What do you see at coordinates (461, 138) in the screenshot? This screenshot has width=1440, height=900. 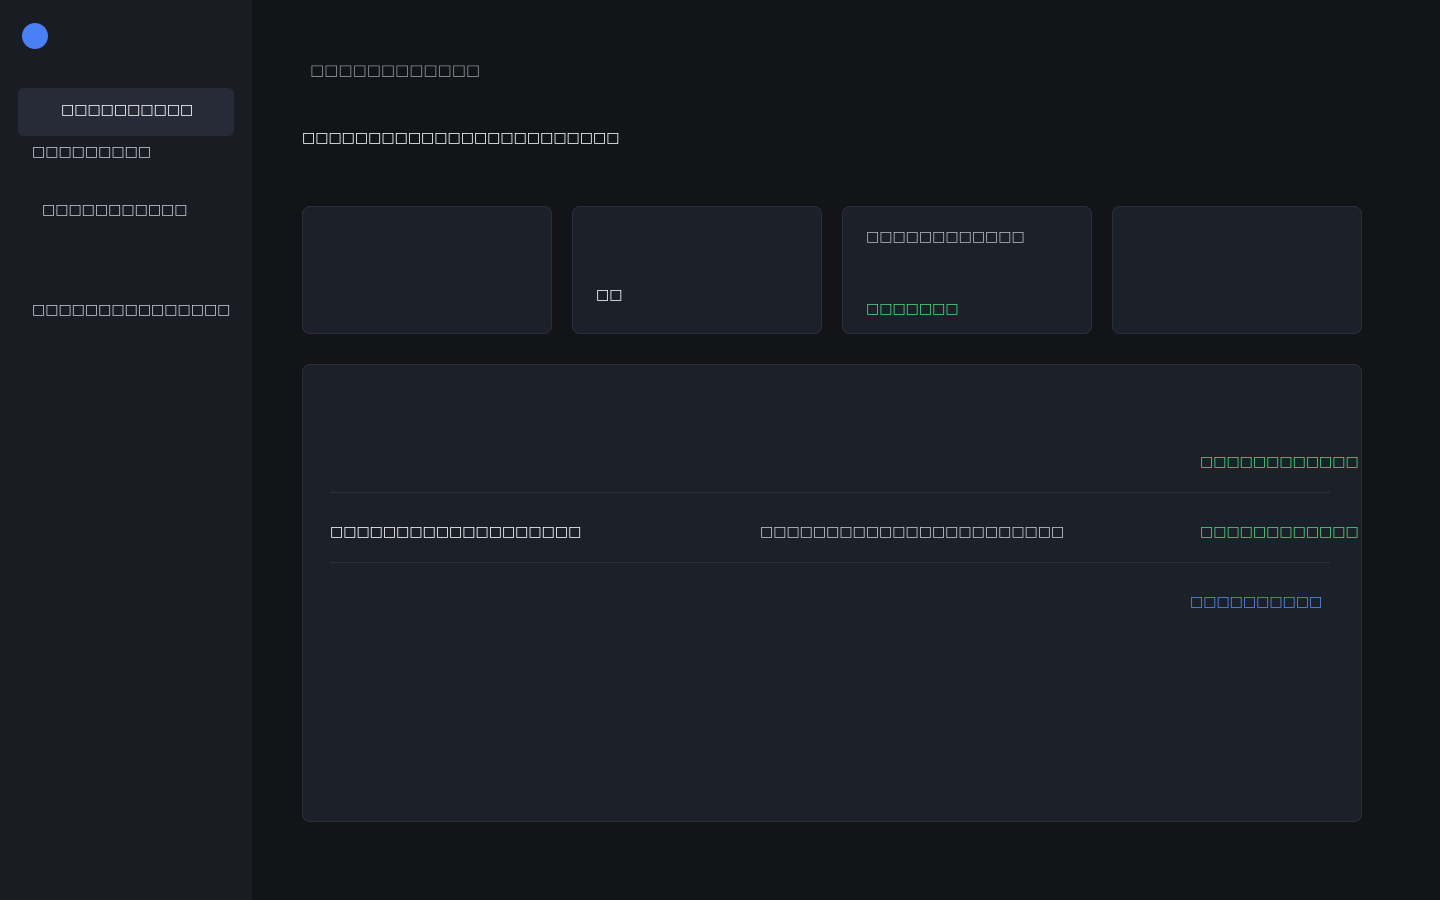 I see `page-title: □□□□□□□□□□□□□□□□□□□□□□□□` at bounding box center [461, 138].